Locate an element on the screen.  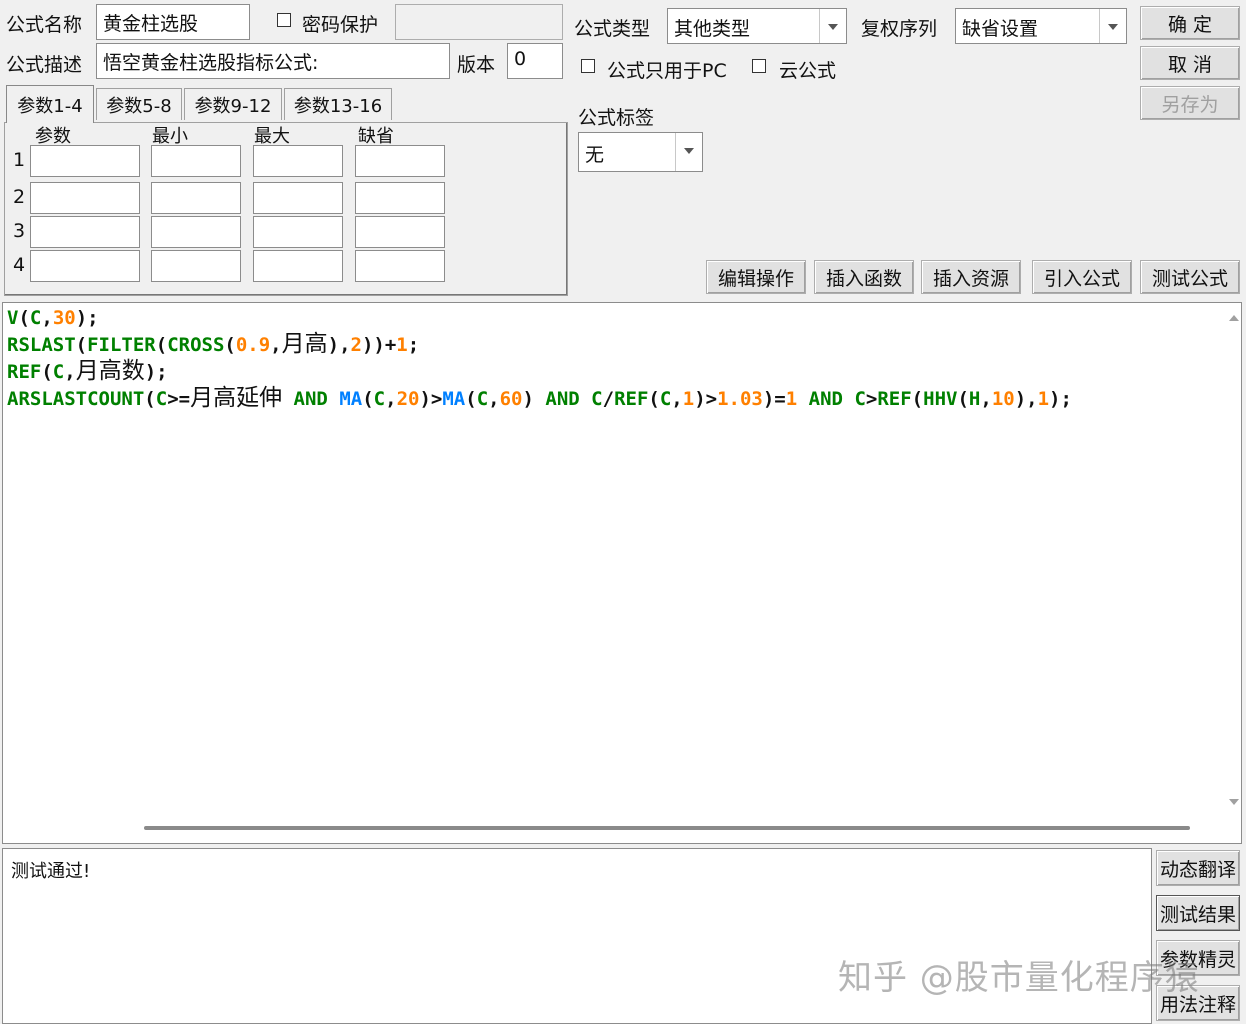
tab-params-9-12: 参数9-12 is located at coordinates (233, 104).